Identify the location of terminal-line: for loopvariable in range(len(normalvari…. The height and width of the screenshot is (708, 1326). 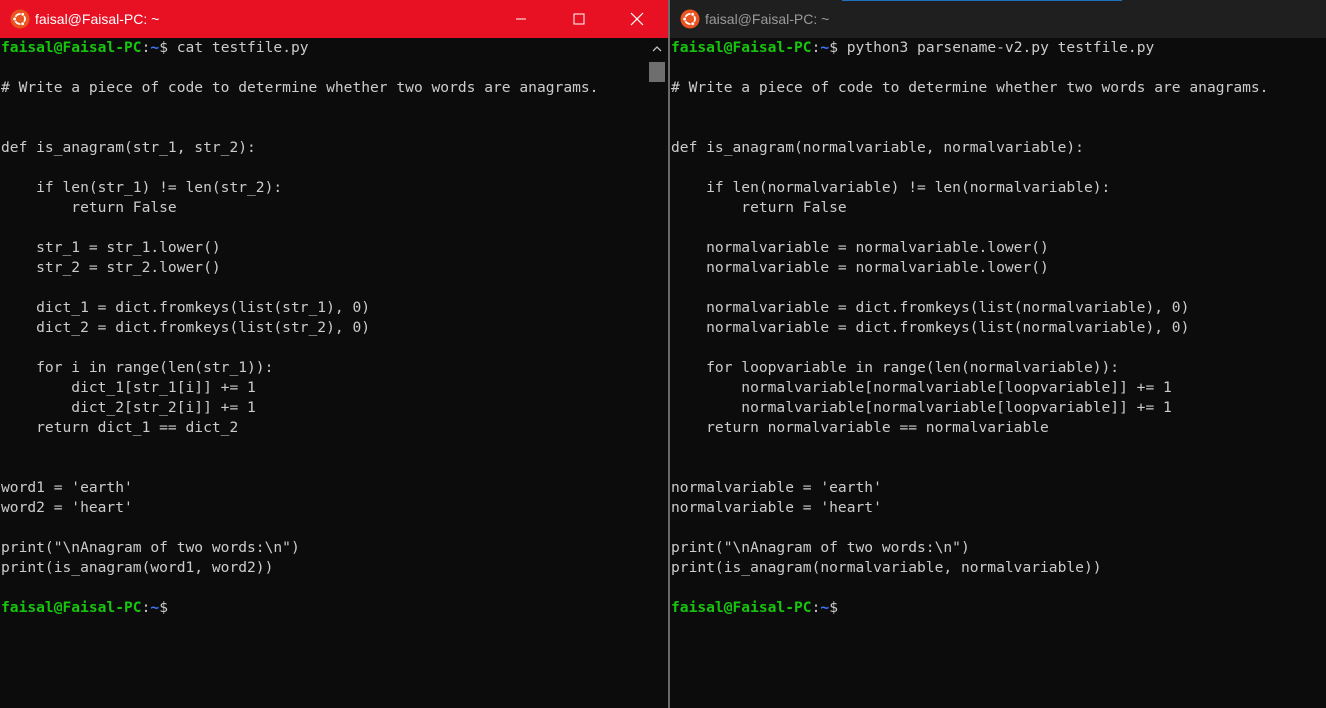
(895, 367).